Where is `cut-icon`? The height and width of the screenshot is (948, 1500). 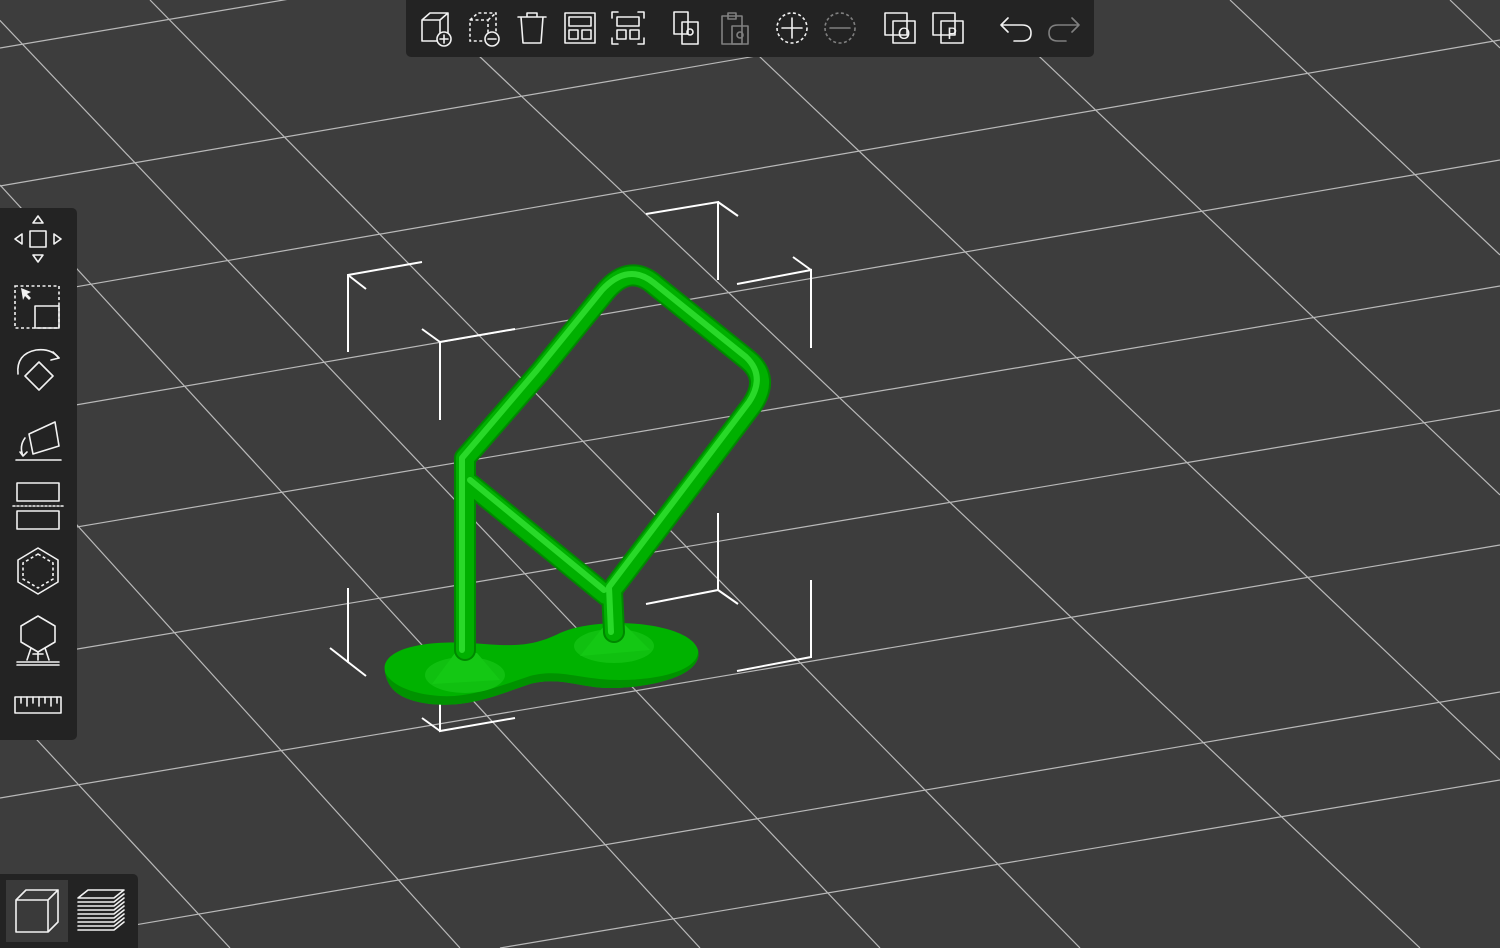
cut-icon is located at coordinates (38, 506).